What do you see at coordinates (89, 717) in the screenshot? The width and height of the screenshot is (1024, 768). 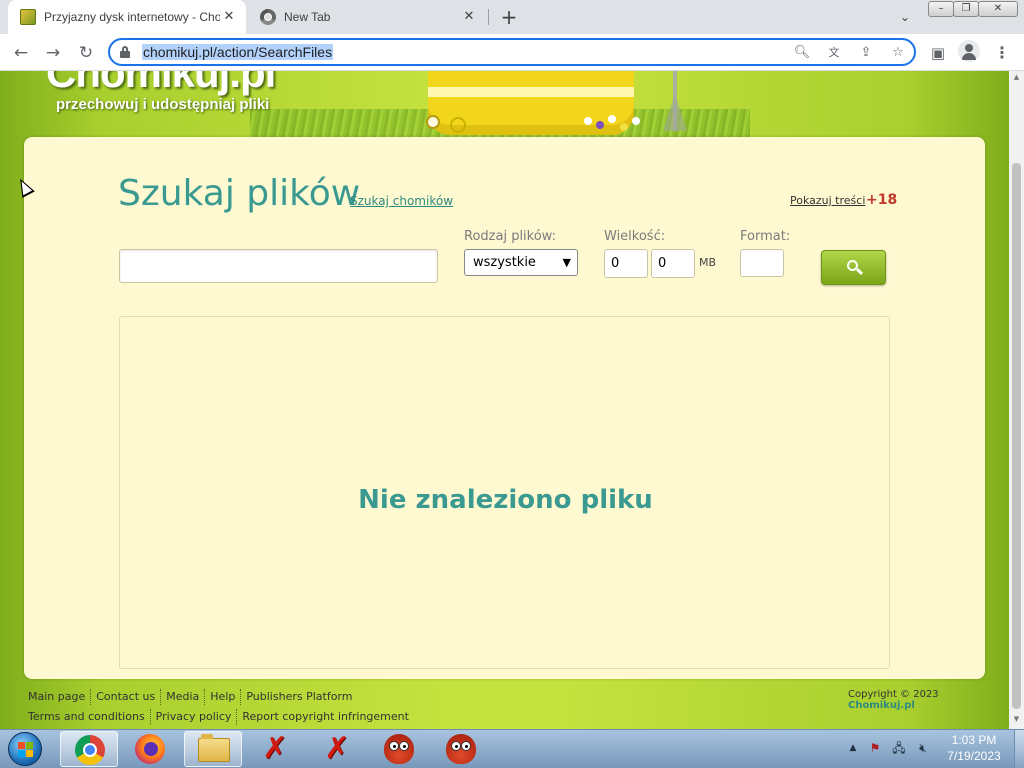 I see `footer-link-terms: Terms and conditions` at bounding box center [89, 717].